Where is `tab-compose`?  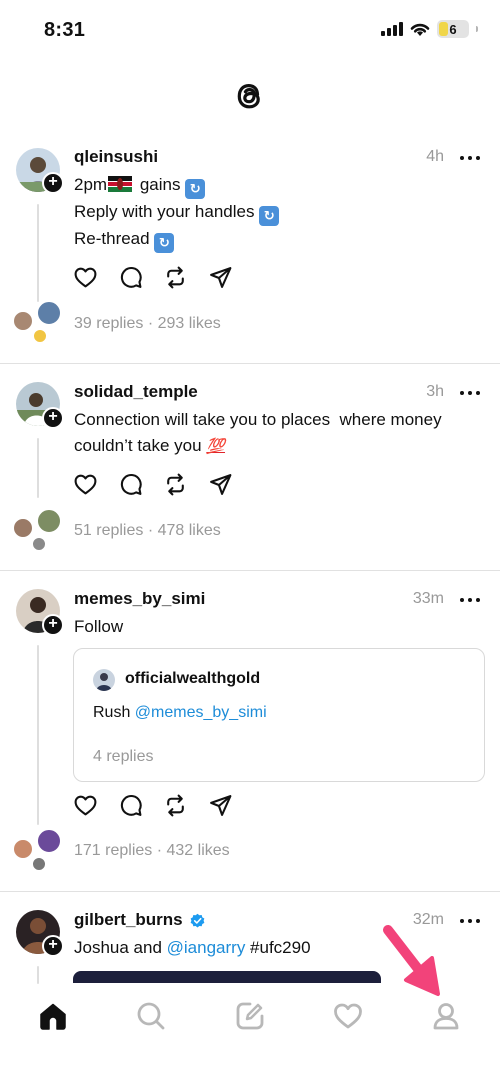 tab-compose is located at coordinates (250, 1016).